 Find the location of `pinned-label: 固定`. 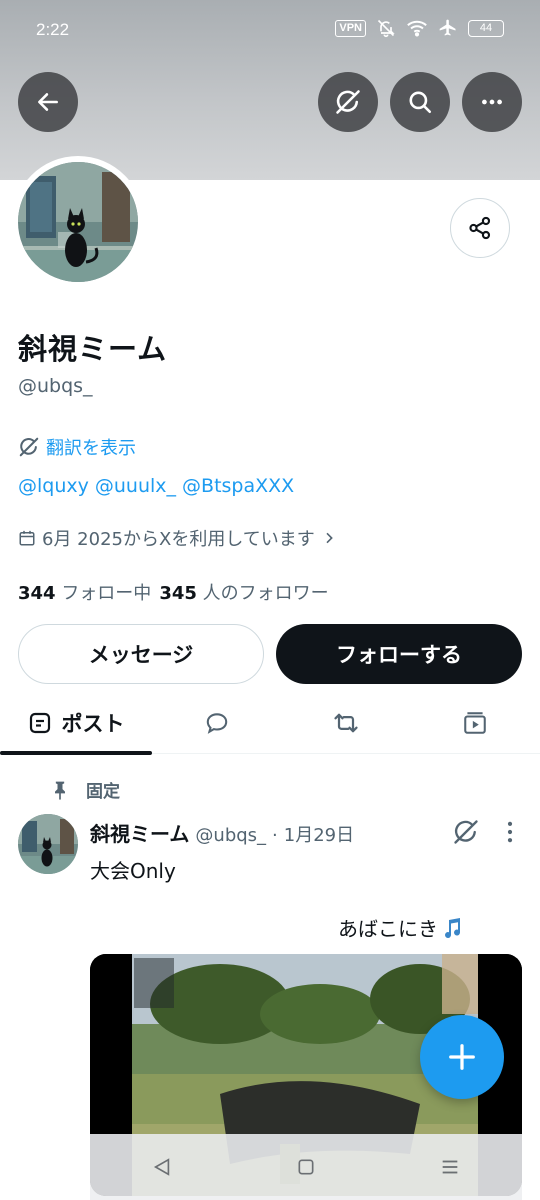

pinned-label: 固定 is located at coordinates (103, 792).